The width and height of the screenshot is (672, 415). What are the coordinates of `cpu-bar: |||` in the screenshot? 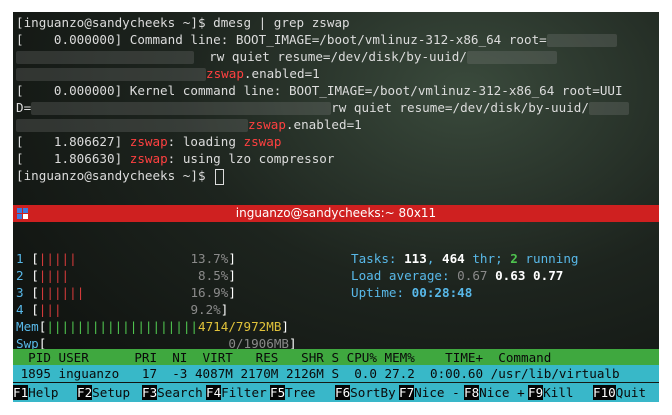 It's located at (50, 309).